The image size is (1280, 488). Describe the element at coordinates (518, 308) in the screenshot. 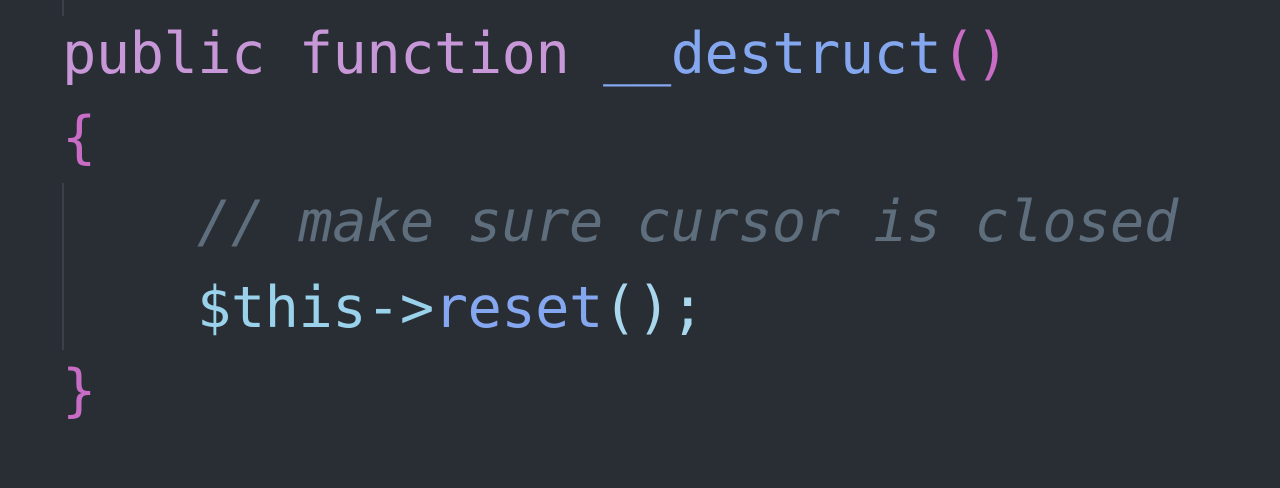

I see `method-name: reset` at that location.